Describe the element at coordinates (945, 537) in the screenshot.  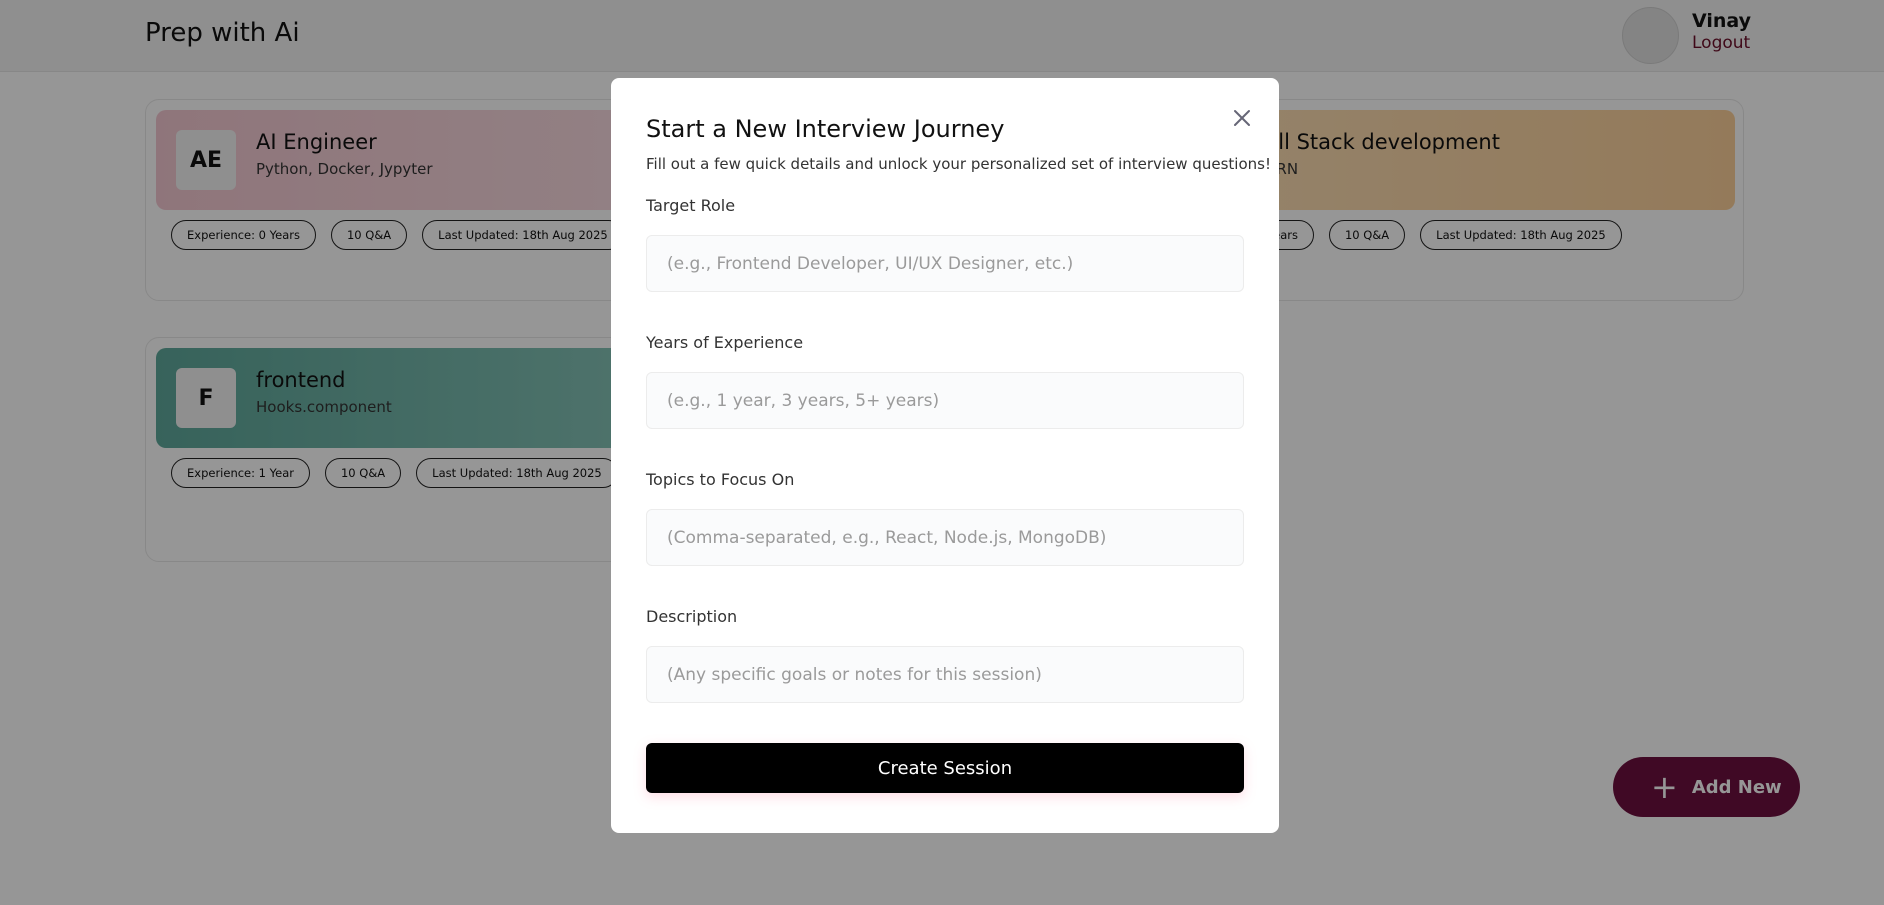
I see `topics-input` at that location.